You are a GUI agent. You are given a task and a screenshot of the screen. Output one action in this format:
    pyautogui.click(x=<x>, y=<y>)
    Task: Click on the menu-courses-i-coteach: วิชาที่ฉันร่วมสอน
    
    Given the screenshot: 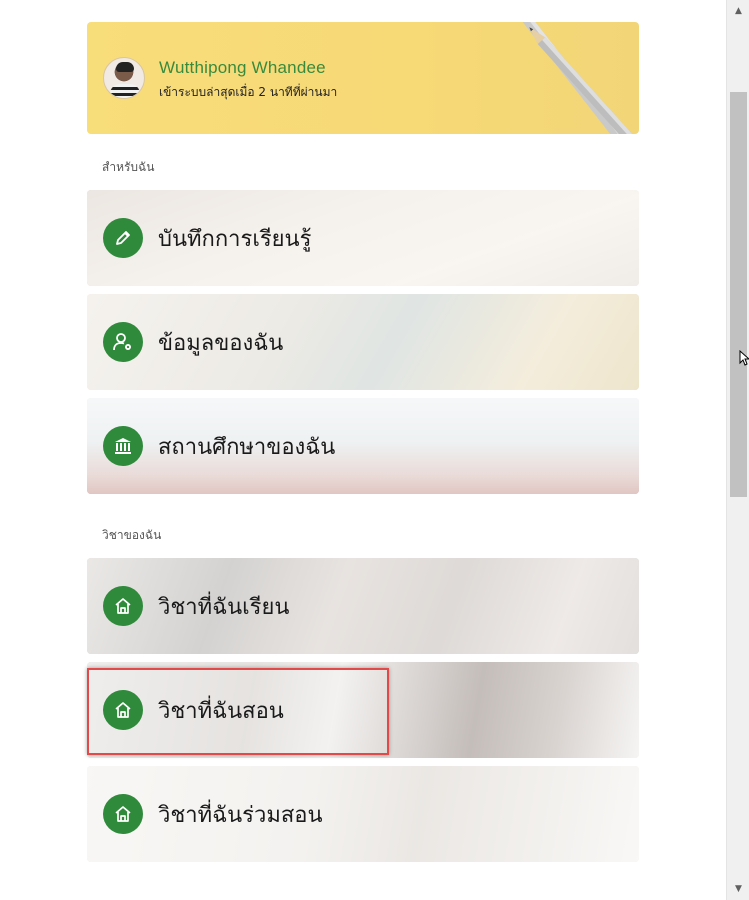 What is the action you would take?
    pyautogui.click(x=363, y=814)
    